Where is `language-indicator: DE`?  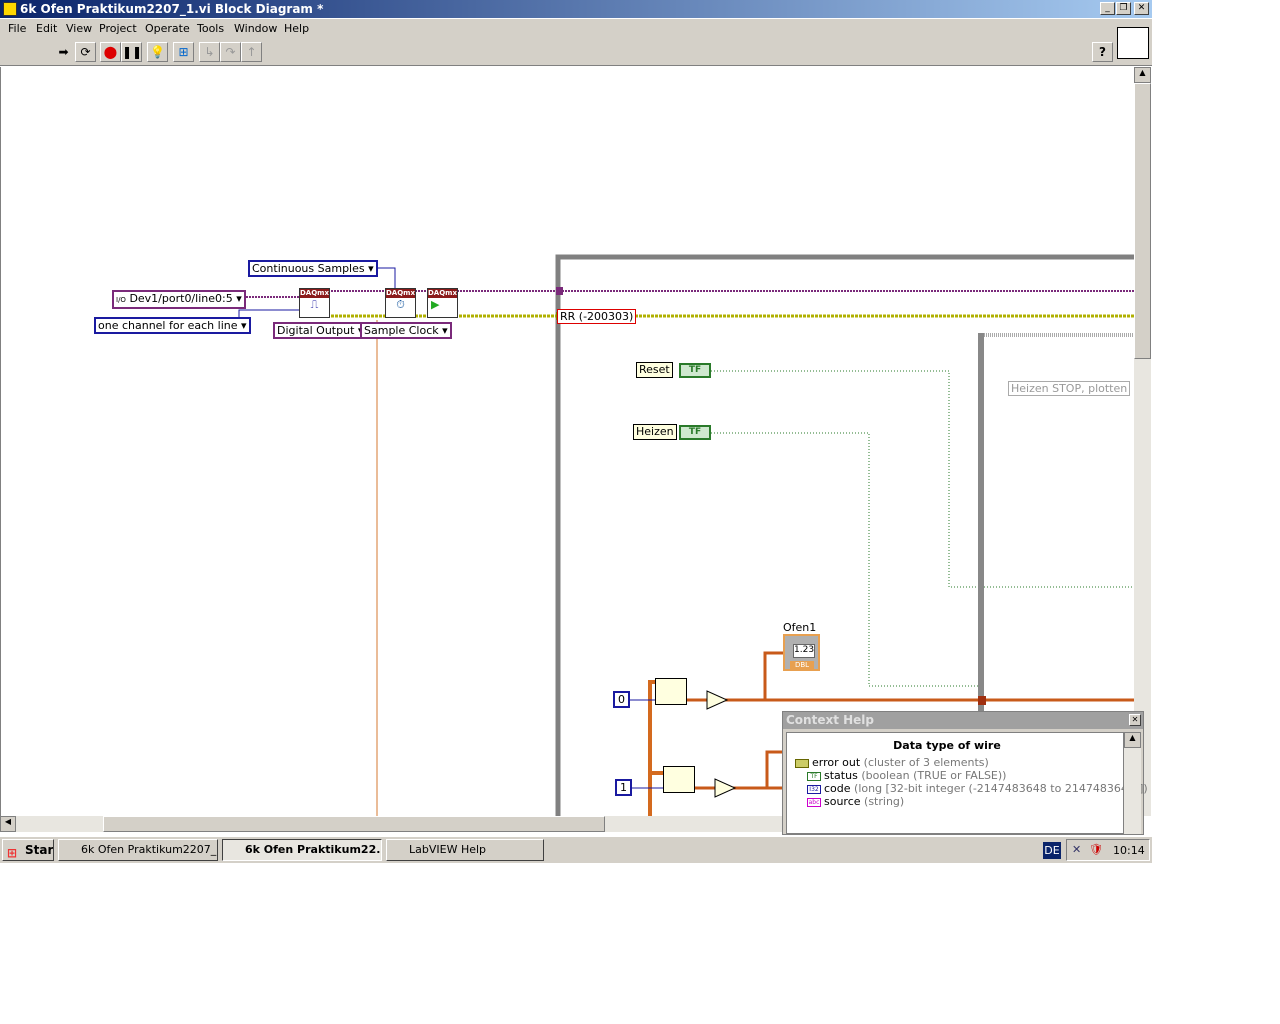
language-indicator: DE is located at coordinates (1052, 850).